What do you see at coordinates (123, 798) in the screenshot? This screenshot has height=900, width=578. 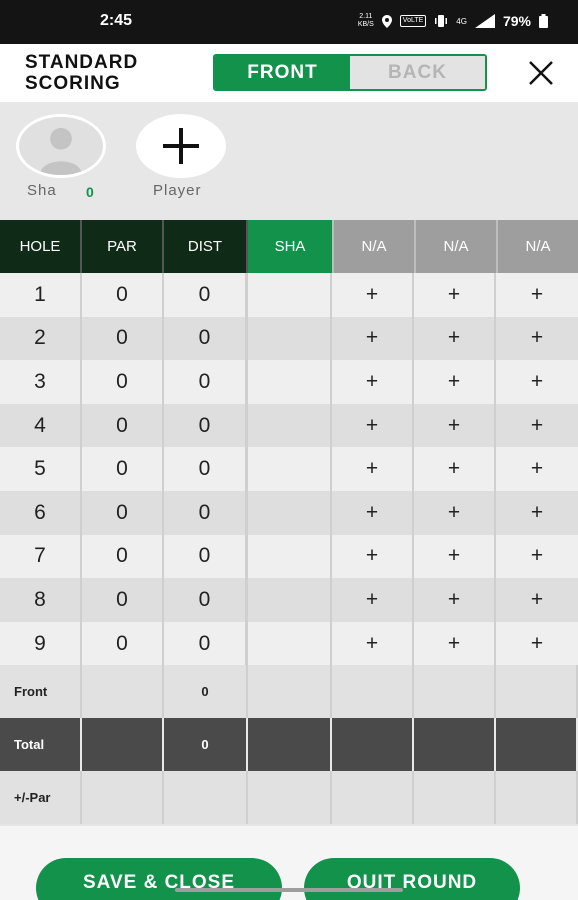 I see `par-diff-par` at bounding box center [123, 798].